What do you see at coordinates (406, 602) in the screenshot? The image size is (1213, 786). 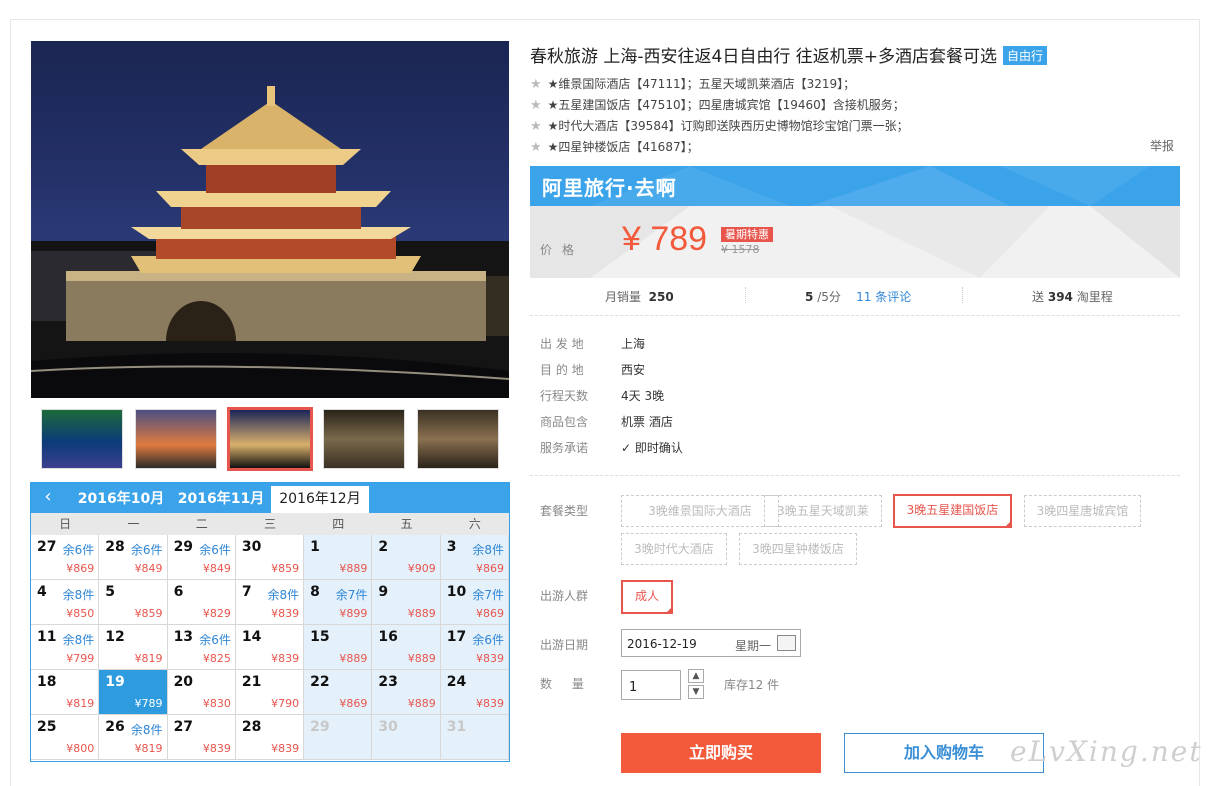 I see `calendar-day: 9 ¥889` at bounding box center [406, 602].